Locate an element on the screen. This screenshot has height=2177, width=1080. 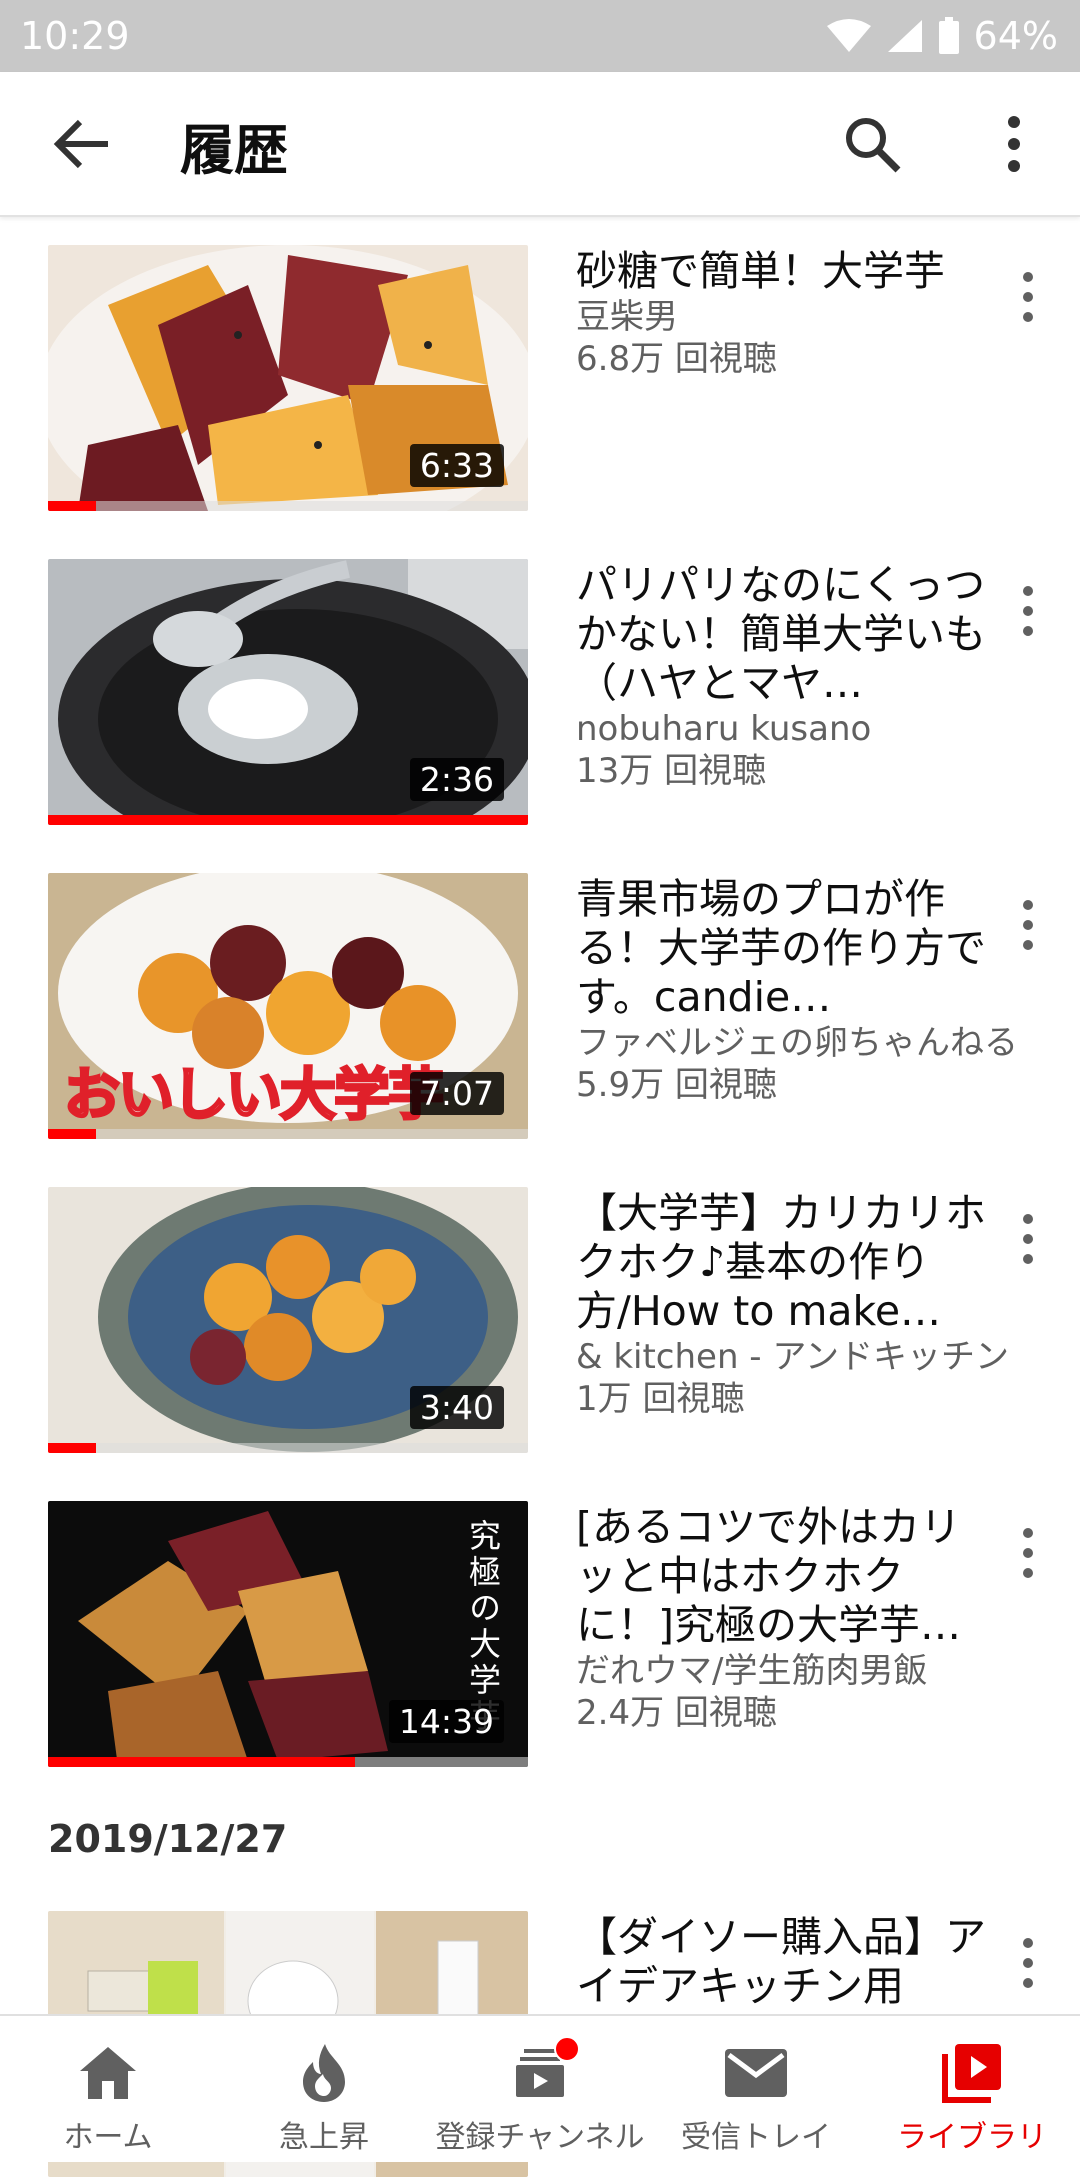
date-section-header: 2019/12/27 is located at coordinates (168, 1839).